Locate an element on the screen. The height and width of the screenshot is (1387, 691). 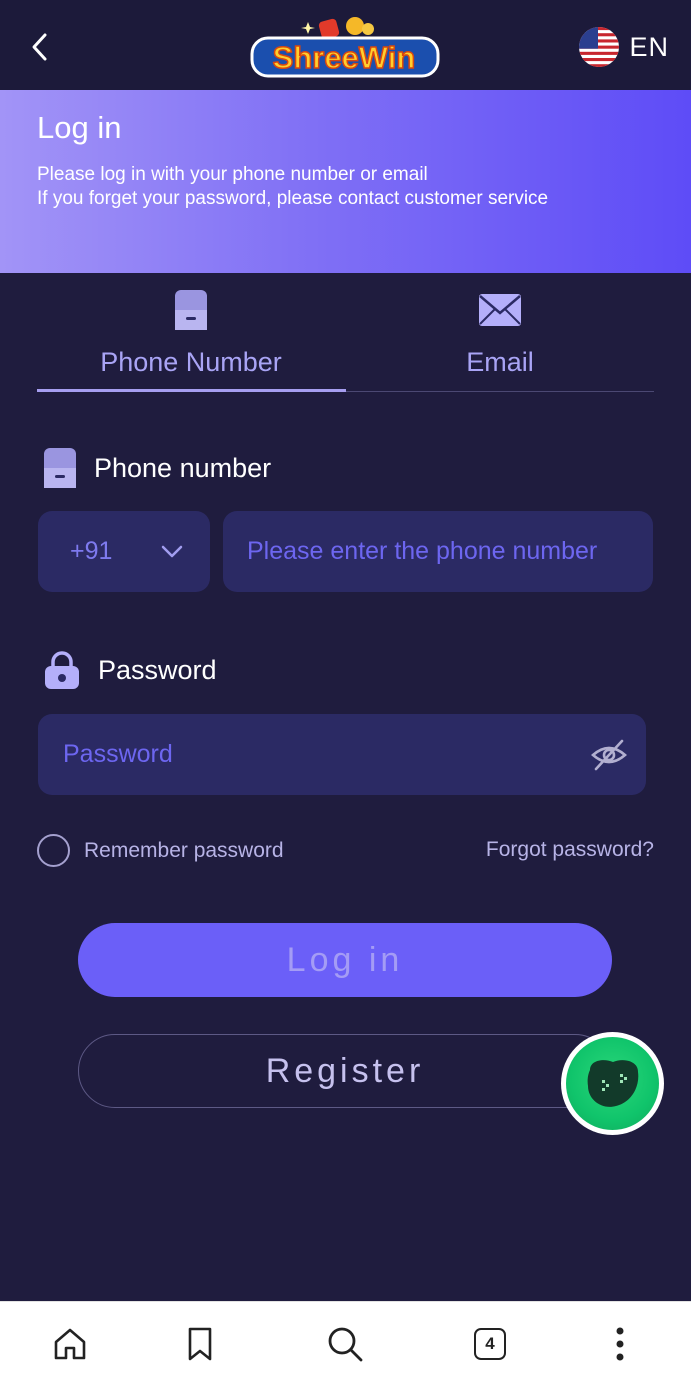
browser-bottom-nav: 4 is located at coordinates (345, 1344).